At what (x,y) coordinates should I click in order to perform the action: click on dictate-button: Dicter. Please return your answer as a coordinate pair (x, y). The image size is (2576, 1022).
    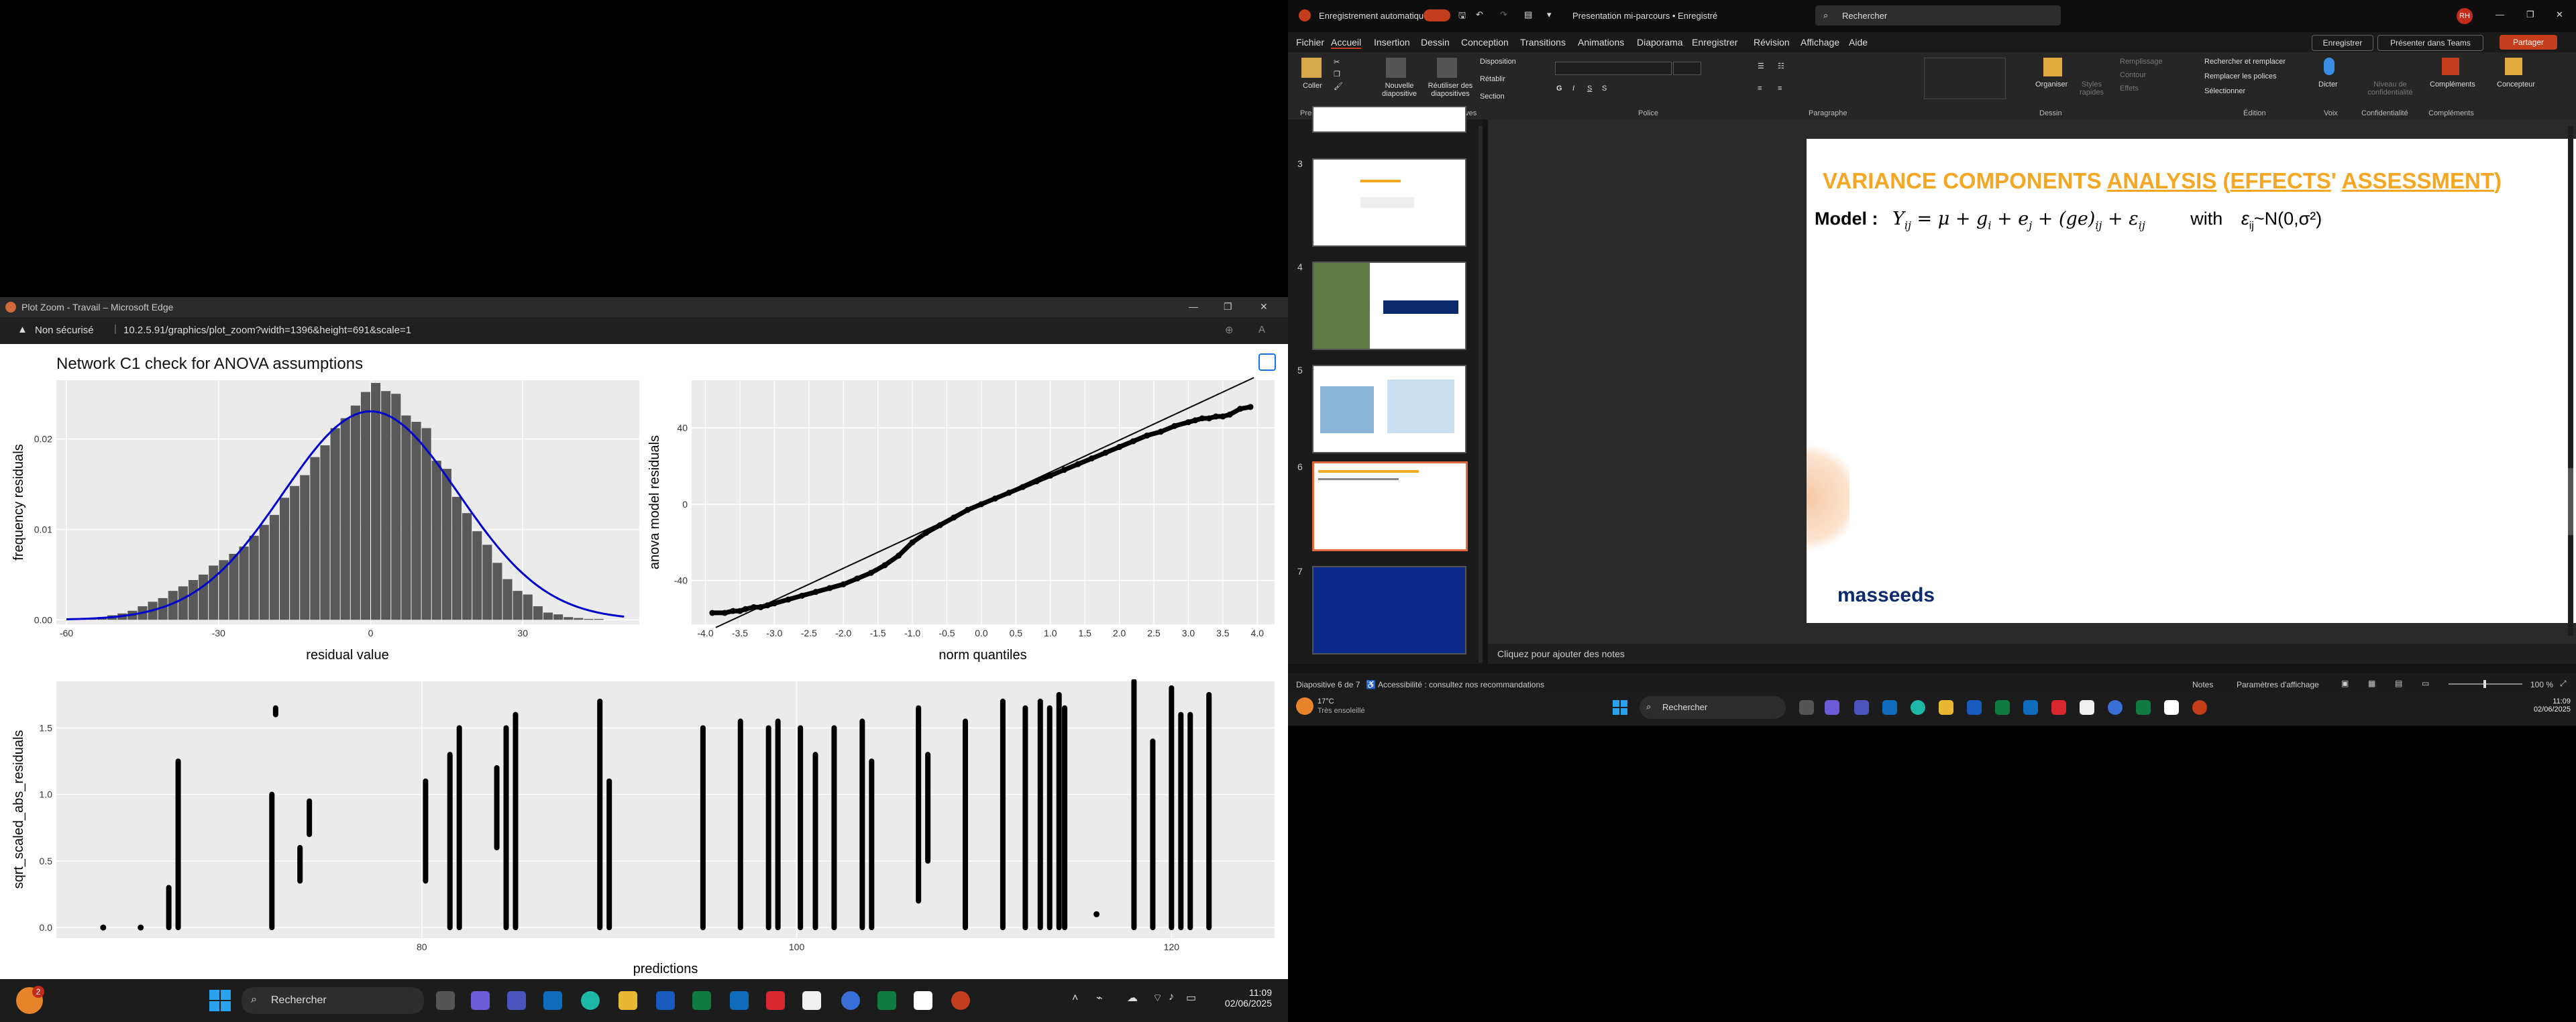
    Looking at the image, I should click on (2328, 84).